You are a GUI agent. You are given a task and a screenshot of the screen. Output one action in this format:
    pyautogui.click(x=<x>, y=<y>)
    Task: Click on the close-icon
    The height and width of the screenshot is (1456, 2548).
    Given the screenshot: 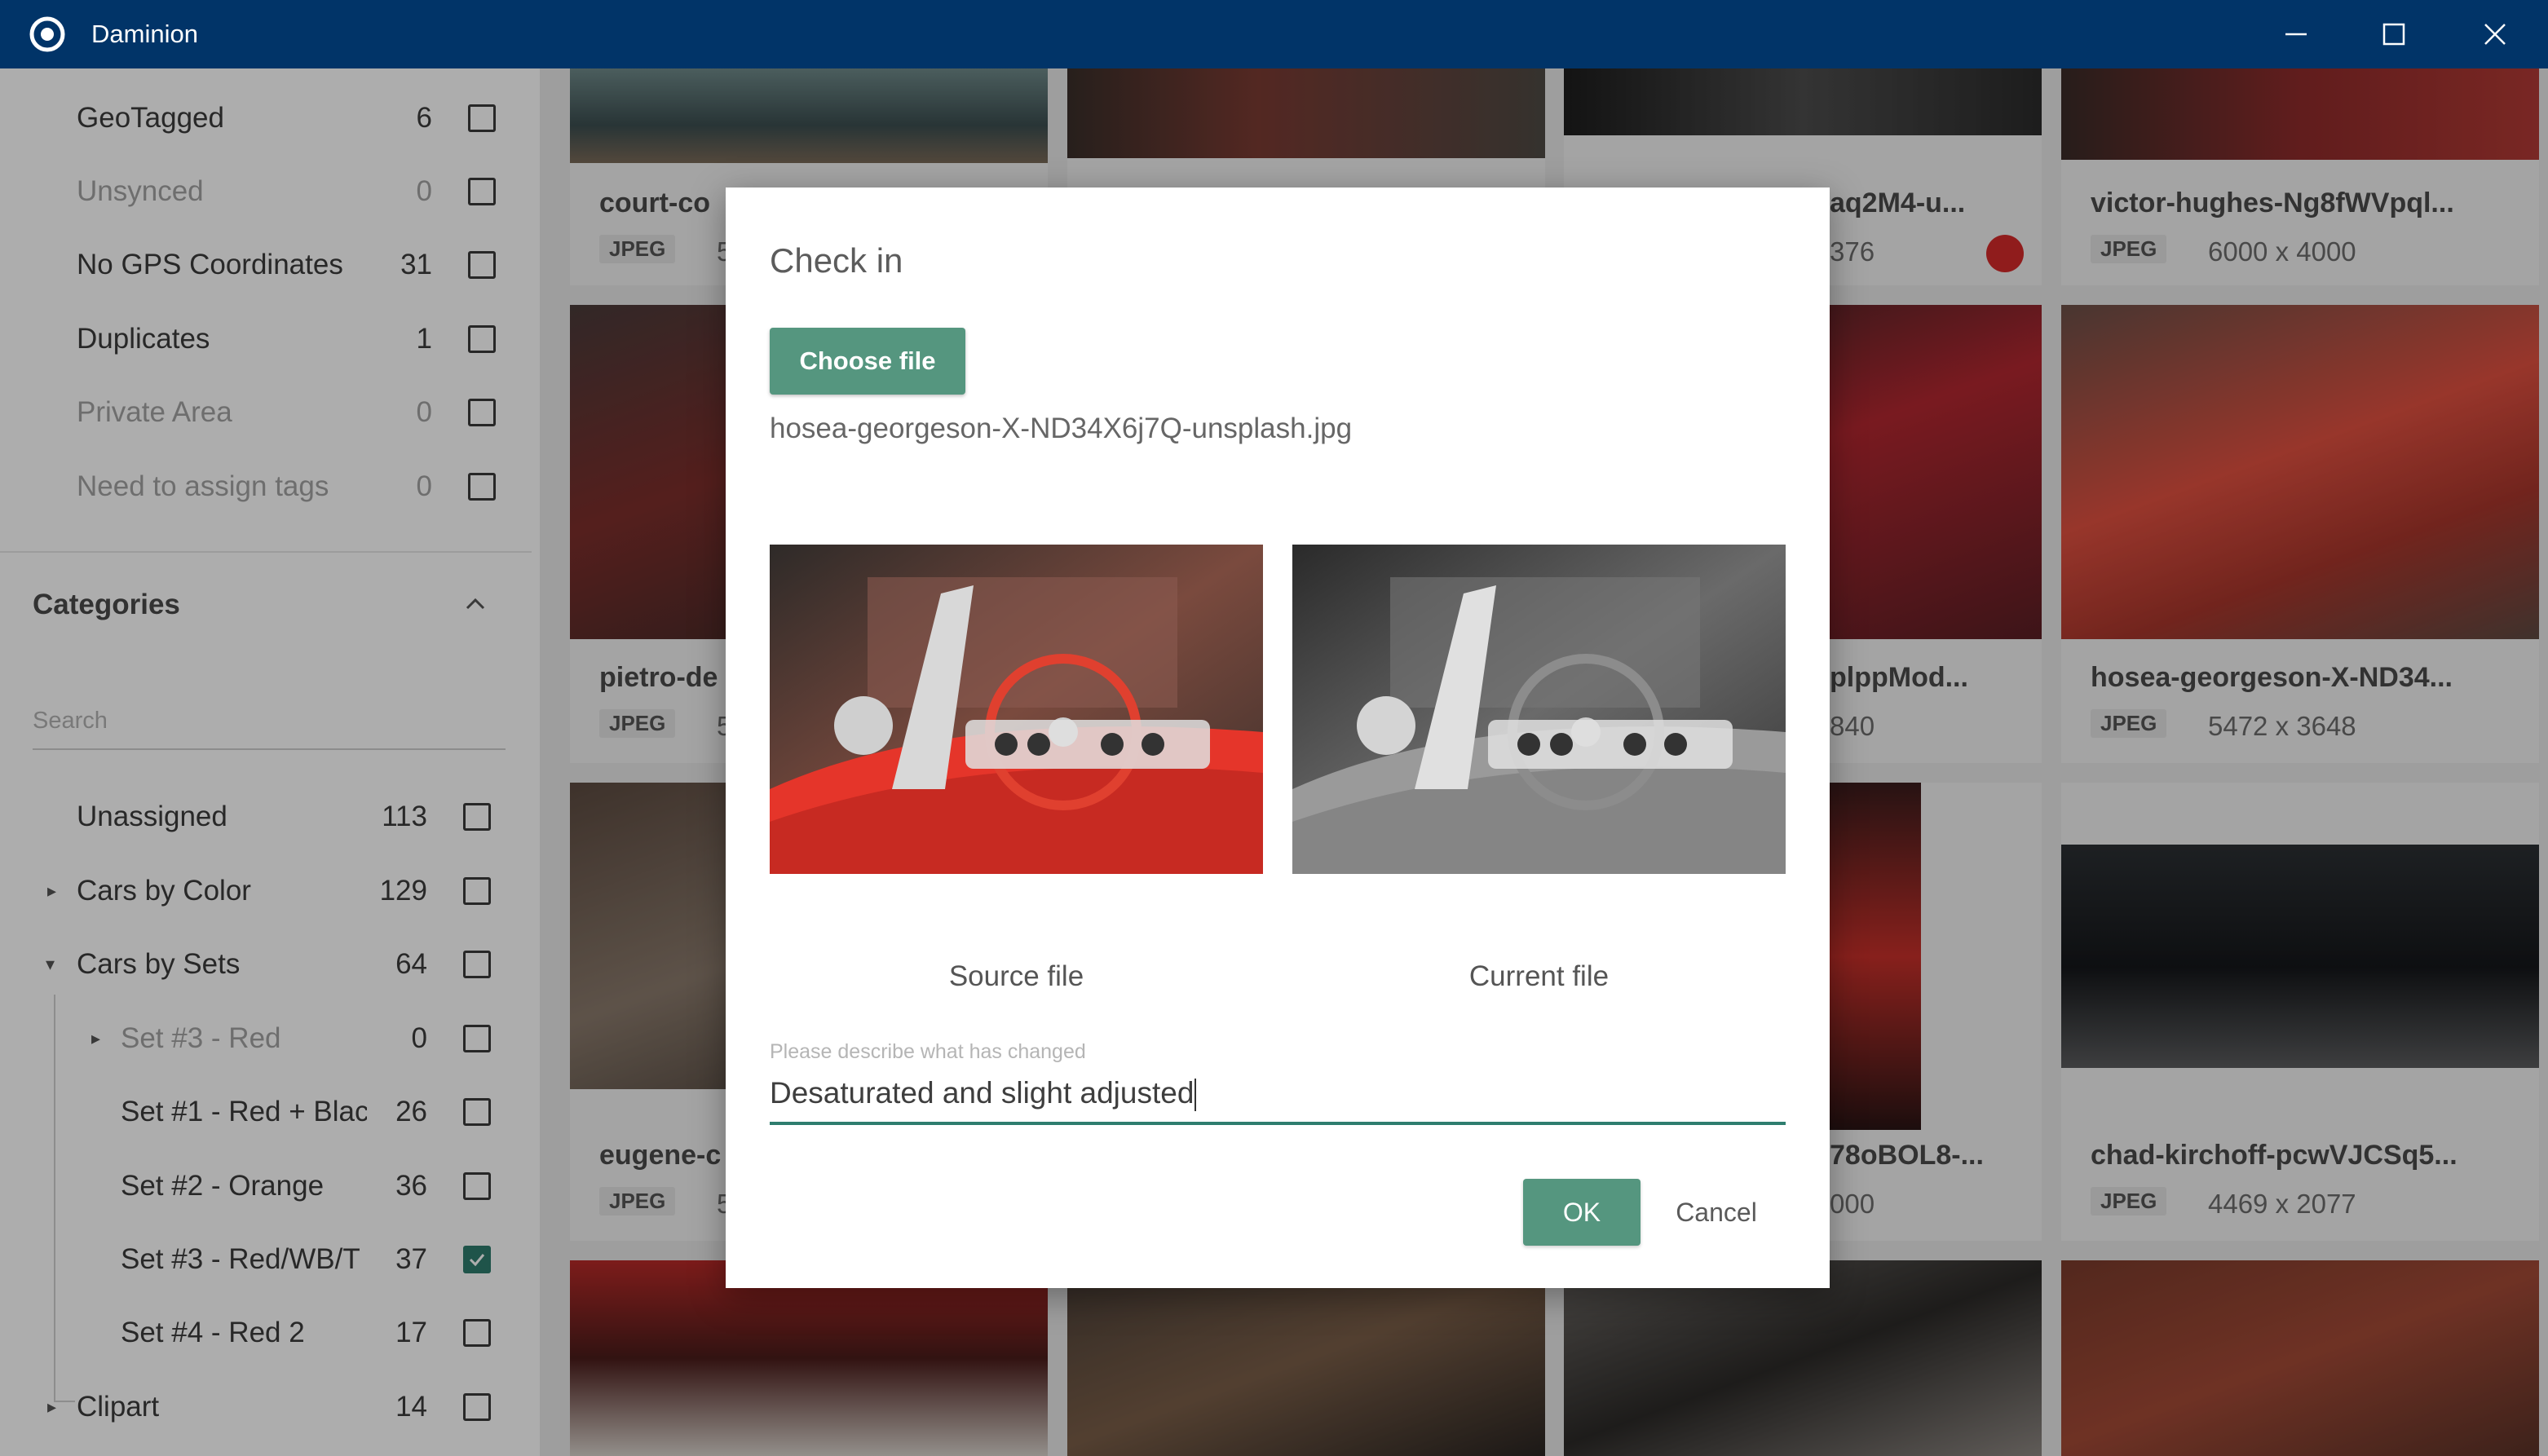 What is the action you would take?
    pyautogui.click(x=2495, y=34)
    